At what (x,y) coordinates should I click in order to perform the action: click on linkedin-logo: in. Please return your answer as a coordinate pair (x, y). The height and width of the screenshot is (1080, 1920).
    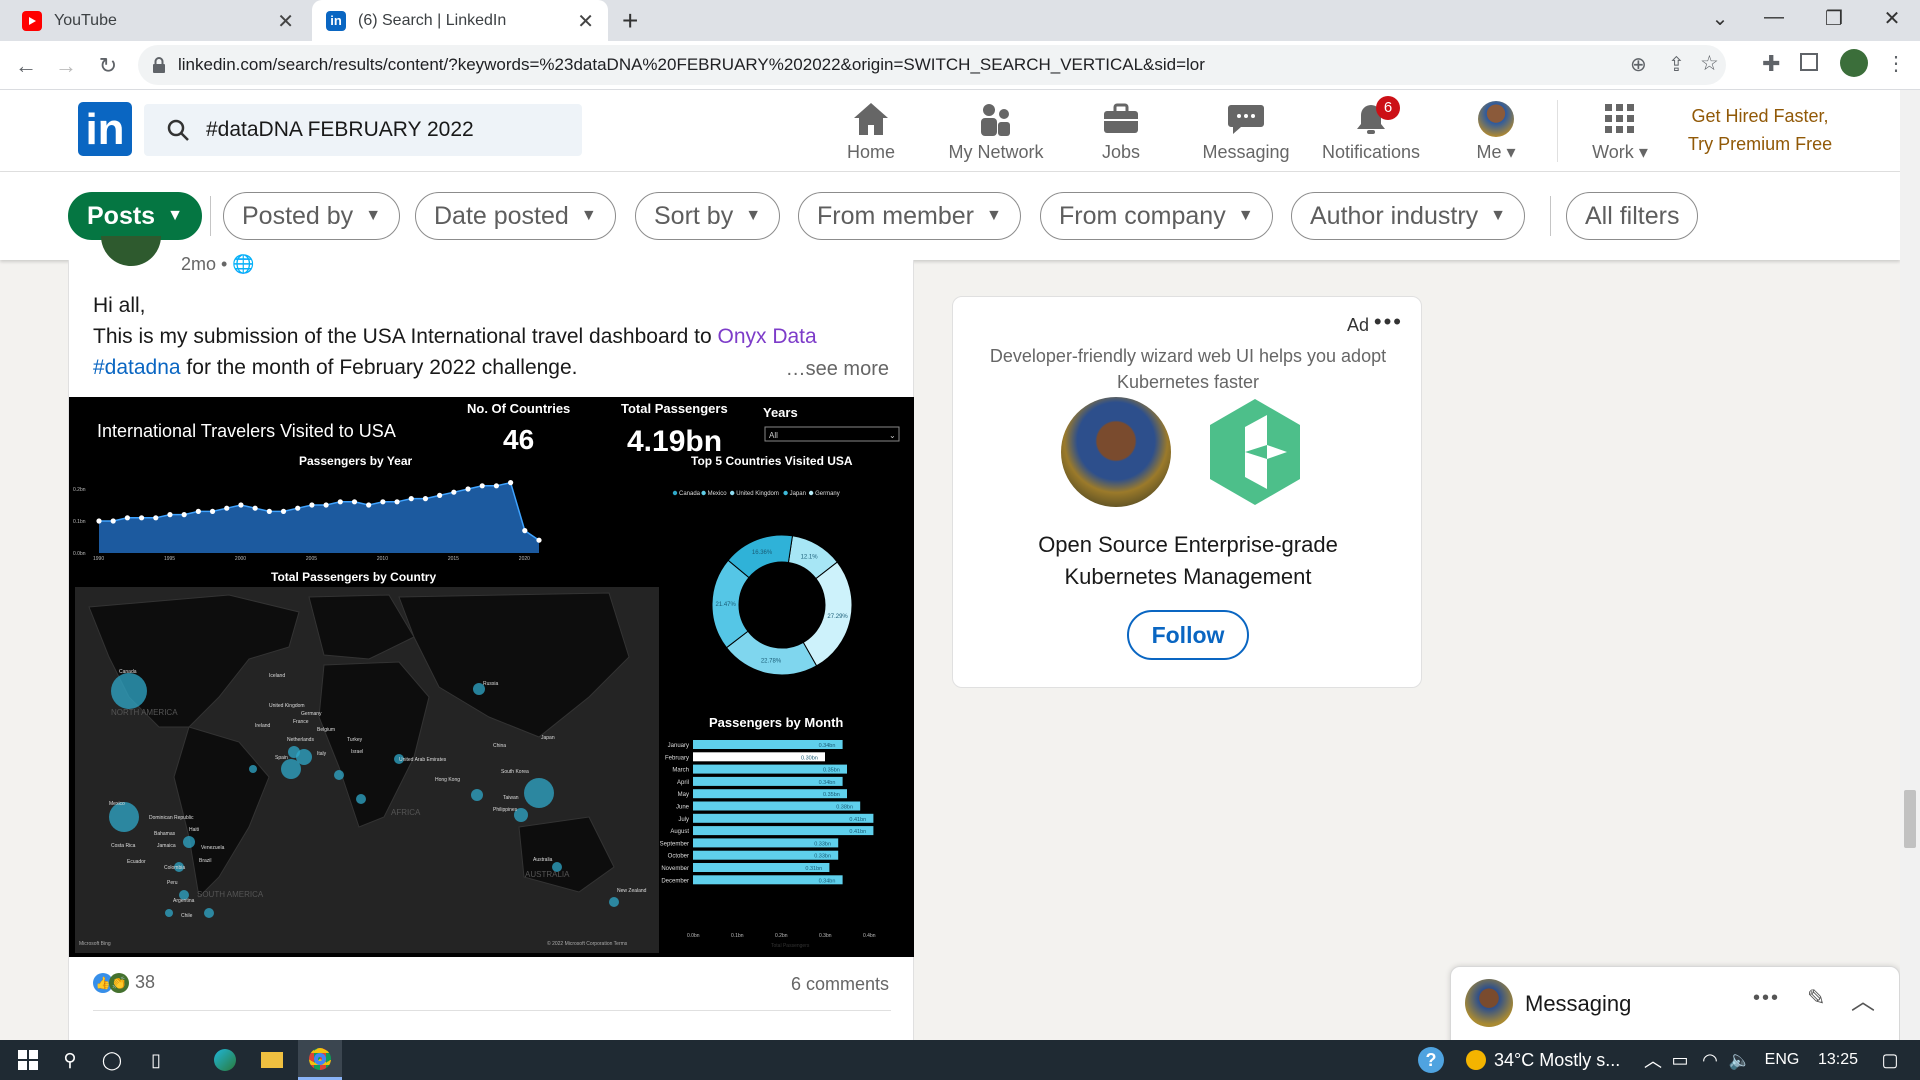
    Looking at the image, I should click on (105, 129).